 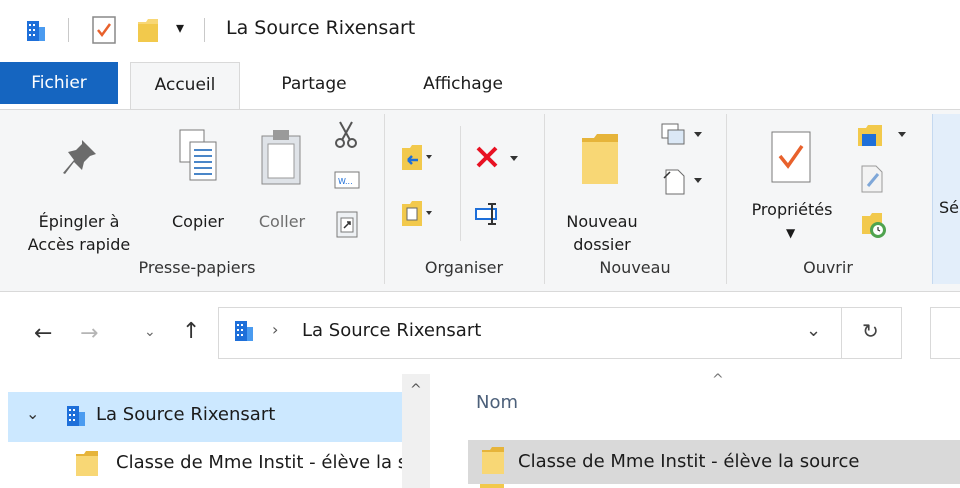 I want to click on address-dropdown-icon: ⌄, so click(x=813, y=330).